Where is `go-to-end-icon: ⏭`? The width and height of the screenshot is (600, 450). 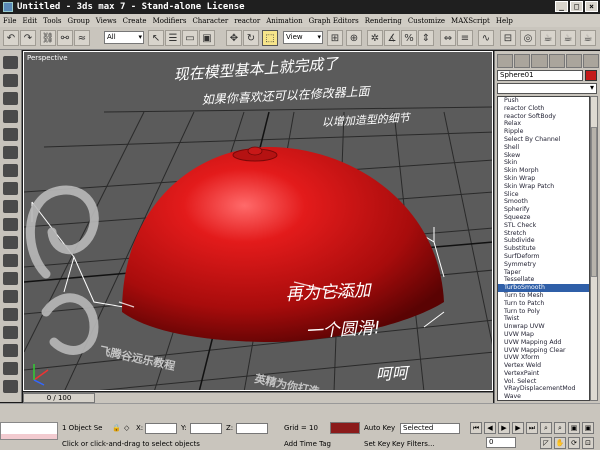 go-to-end-icon: ⏭ is located at coordinates (532, 428).